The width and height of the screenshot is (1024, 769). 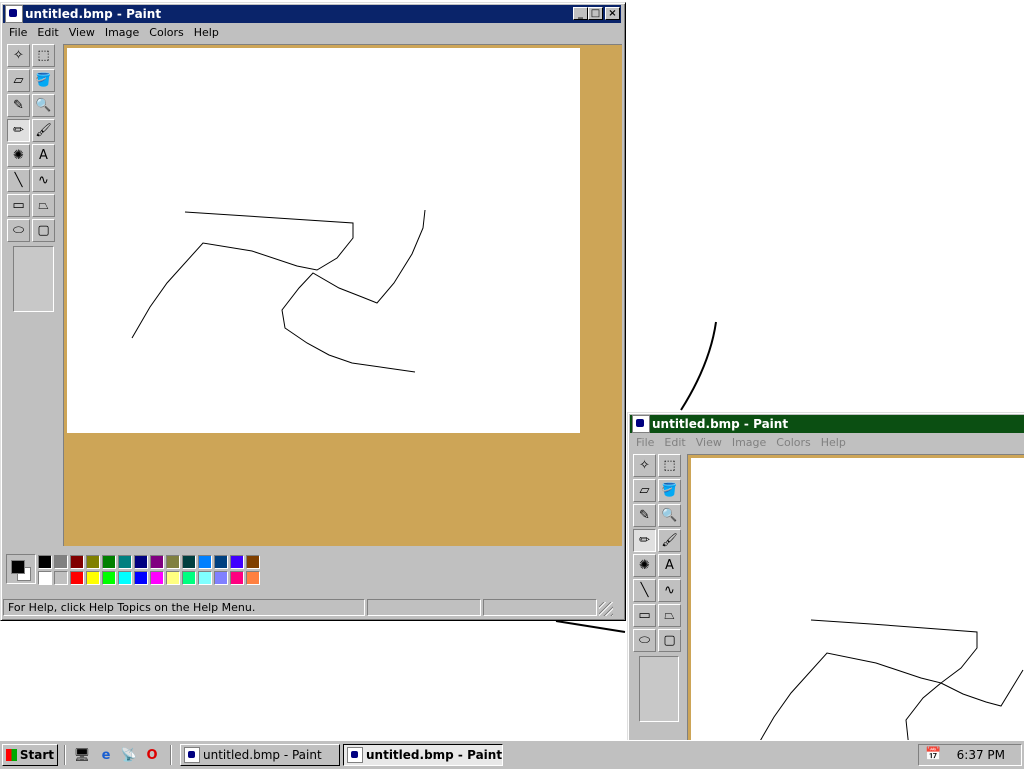 I want to click on drawing-canvas, so click(x=857, y=608).